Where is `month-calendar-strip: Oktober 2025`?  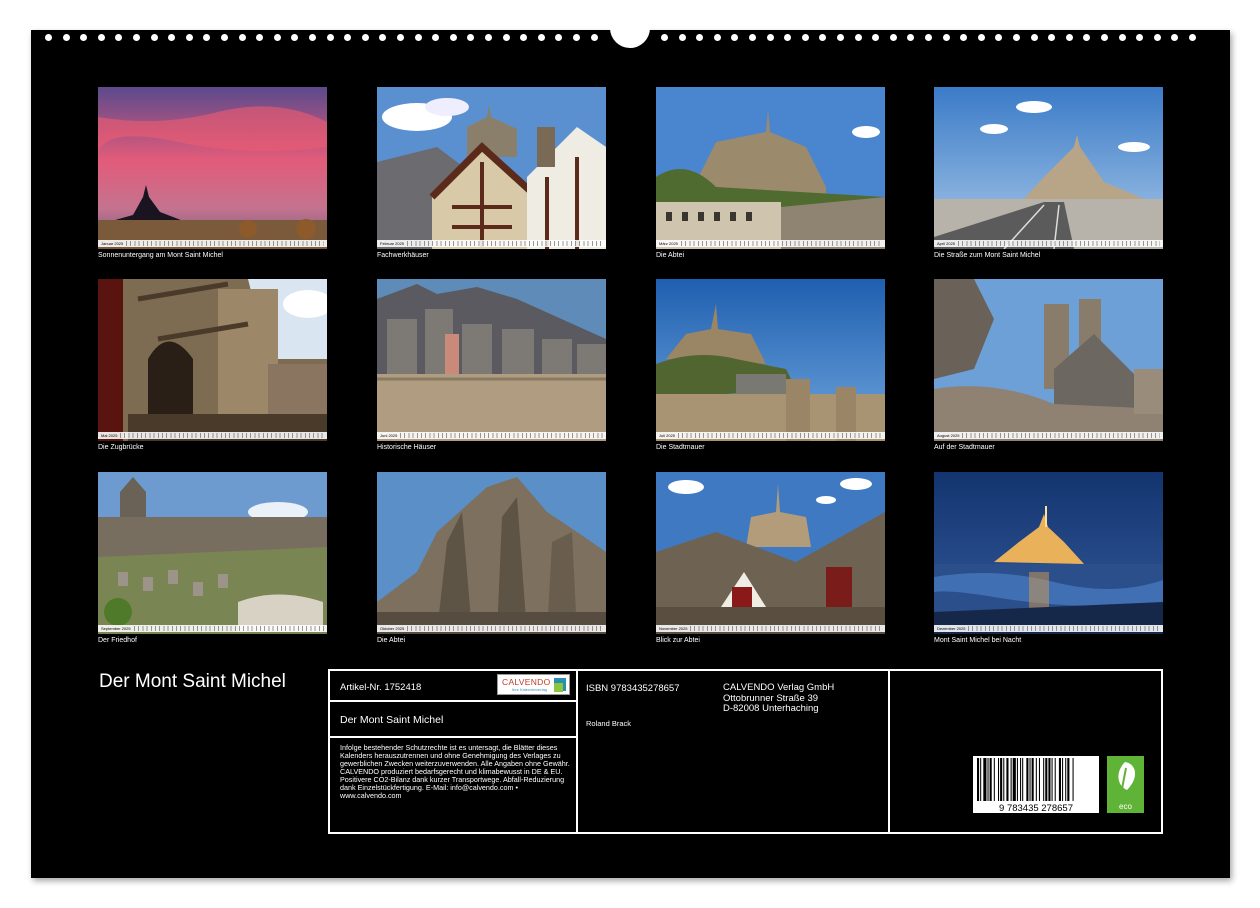
month-calendar-strip: Oktober 2025 is located at coordinates (491, 628).